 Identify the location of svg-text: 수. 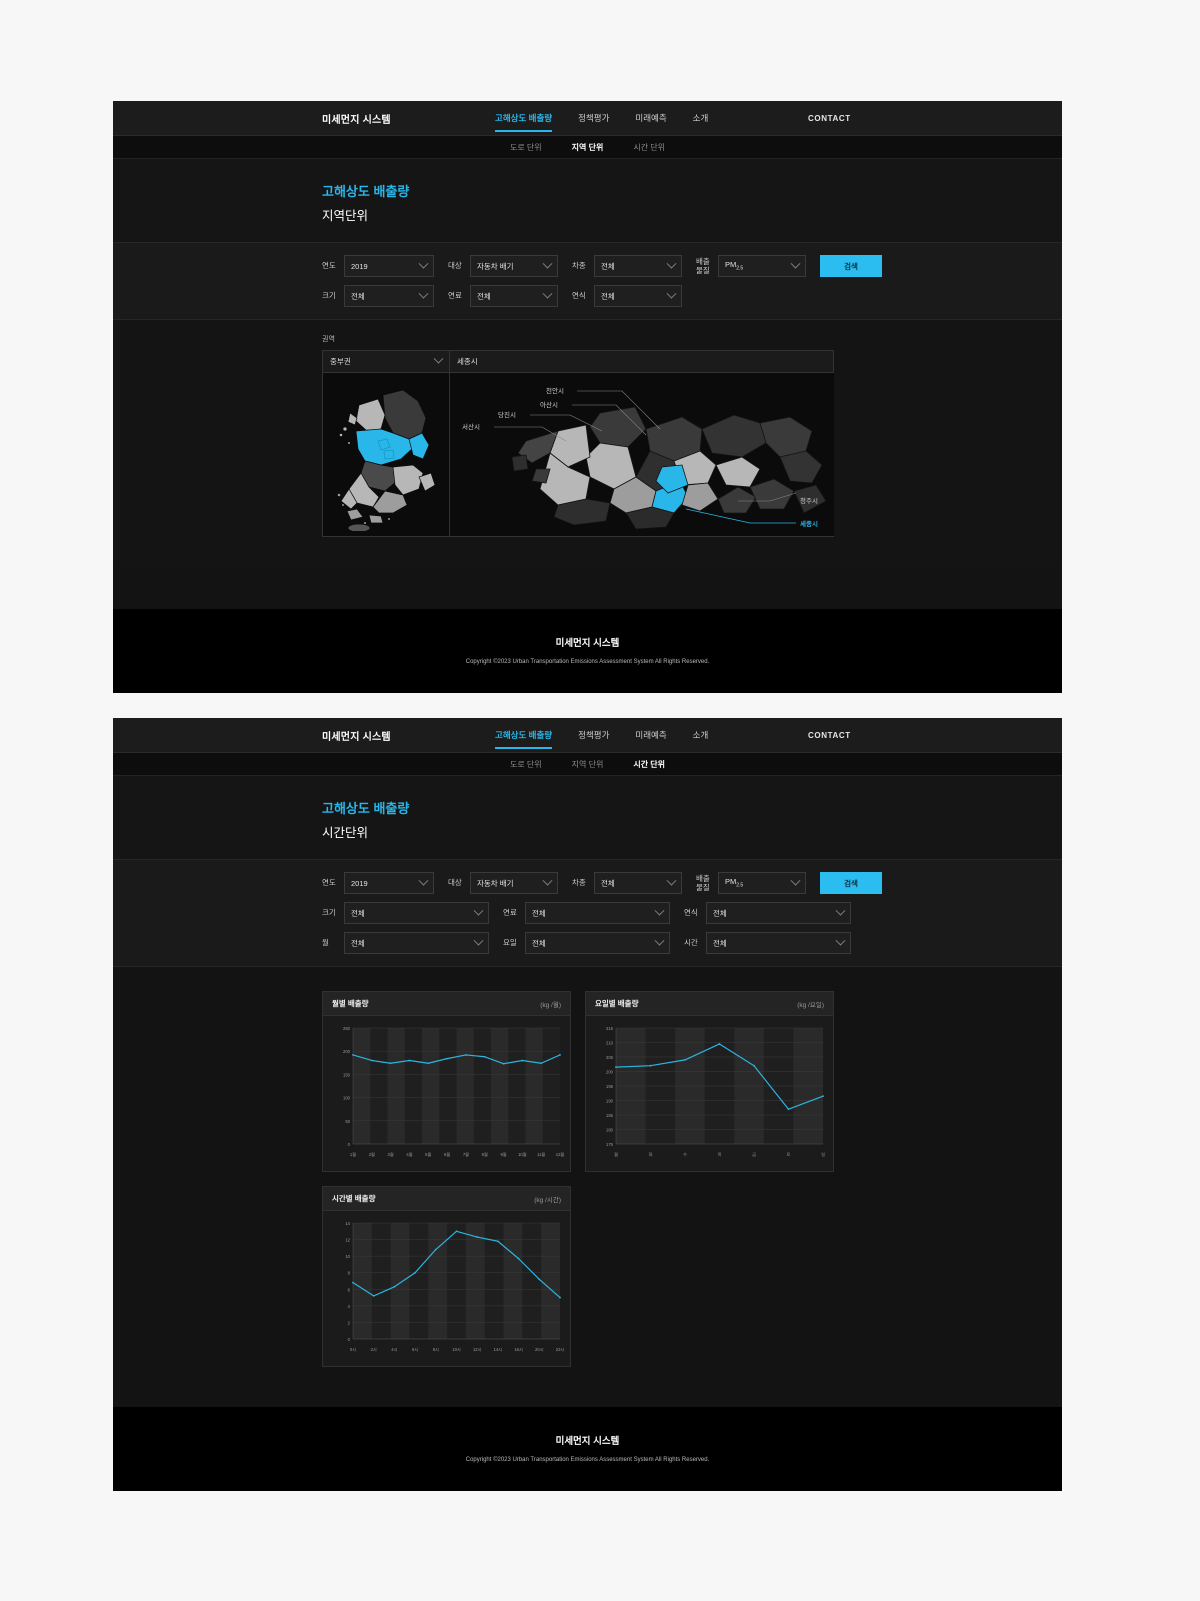
(685, 1155).